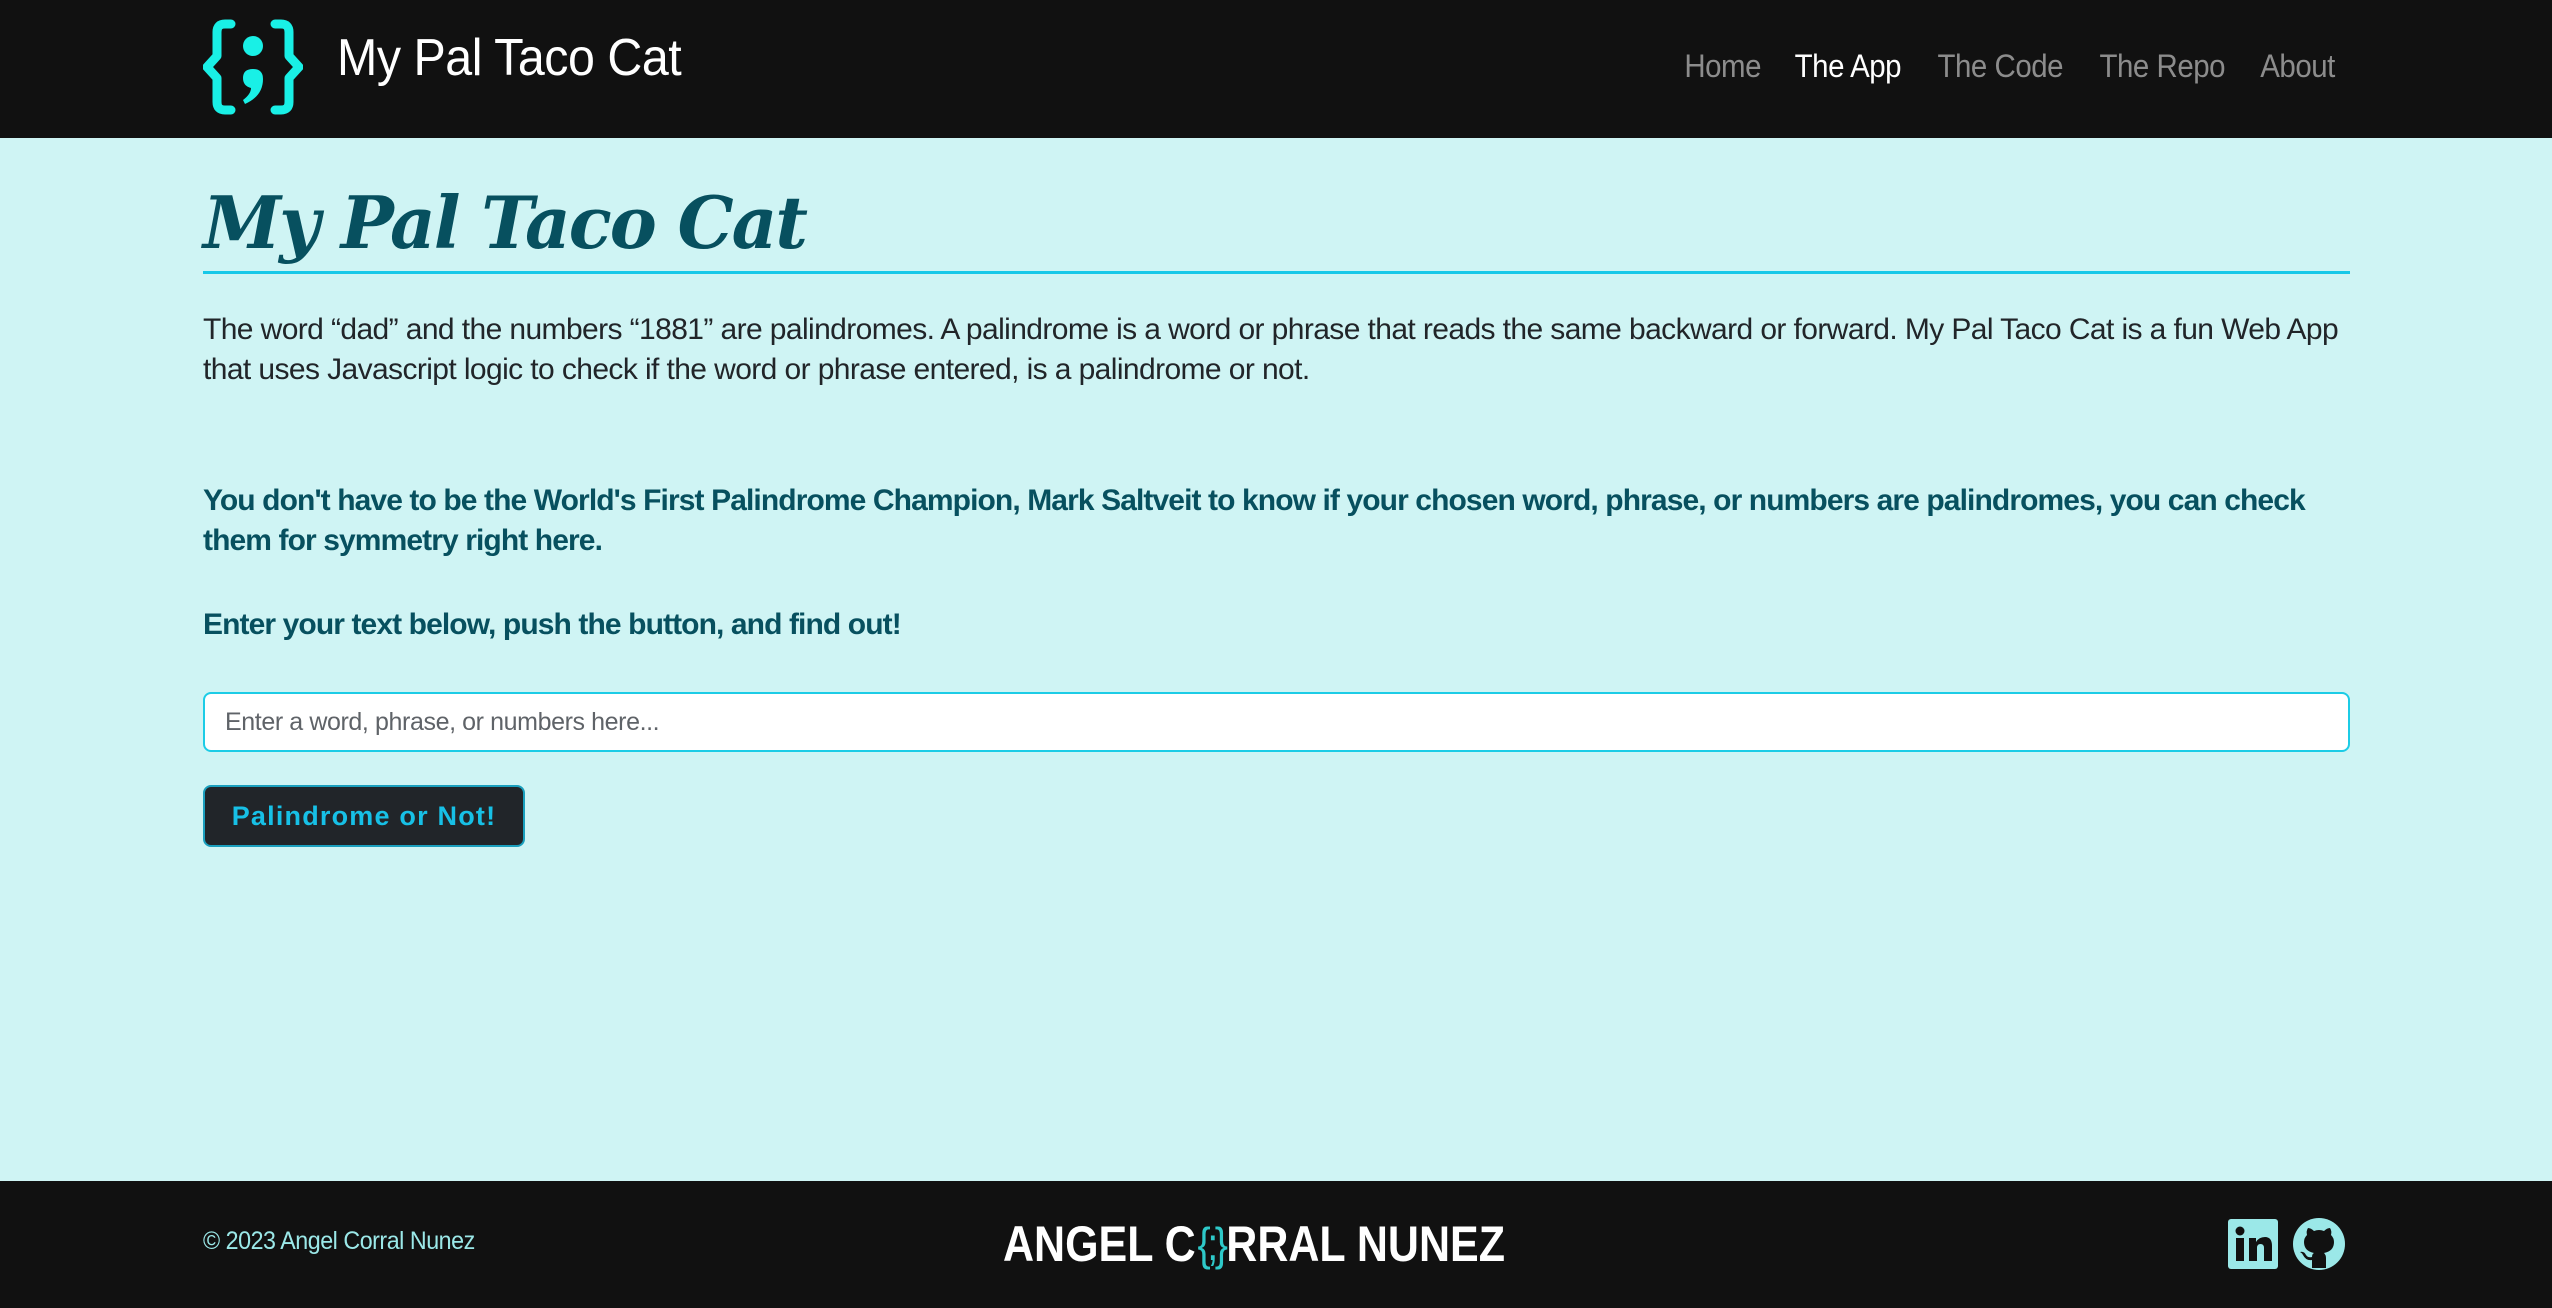  Describe the element at coordinates (1099, 1244) in the screenshot. I see `footer-brand-left: ANGEL C` at that location.